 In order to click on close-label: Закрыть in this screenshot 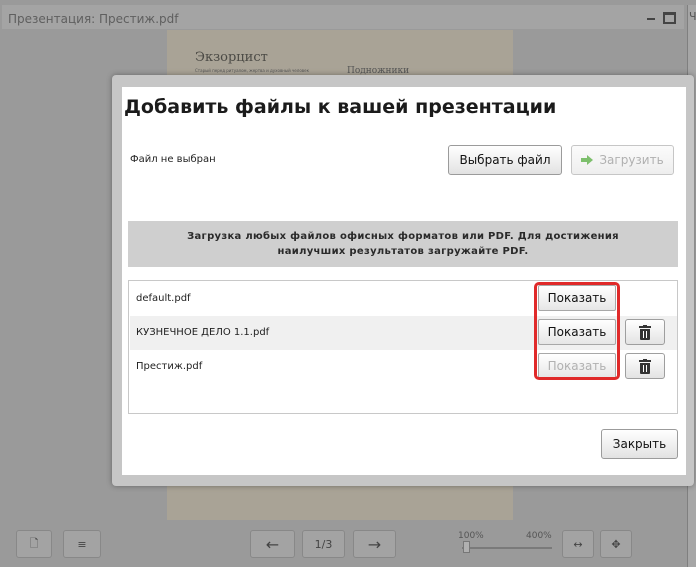, I will do `click(639, 444)`.